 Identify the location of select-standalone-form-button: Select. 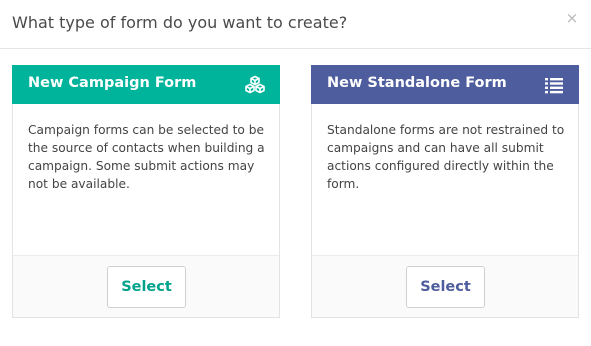
(445, 287).